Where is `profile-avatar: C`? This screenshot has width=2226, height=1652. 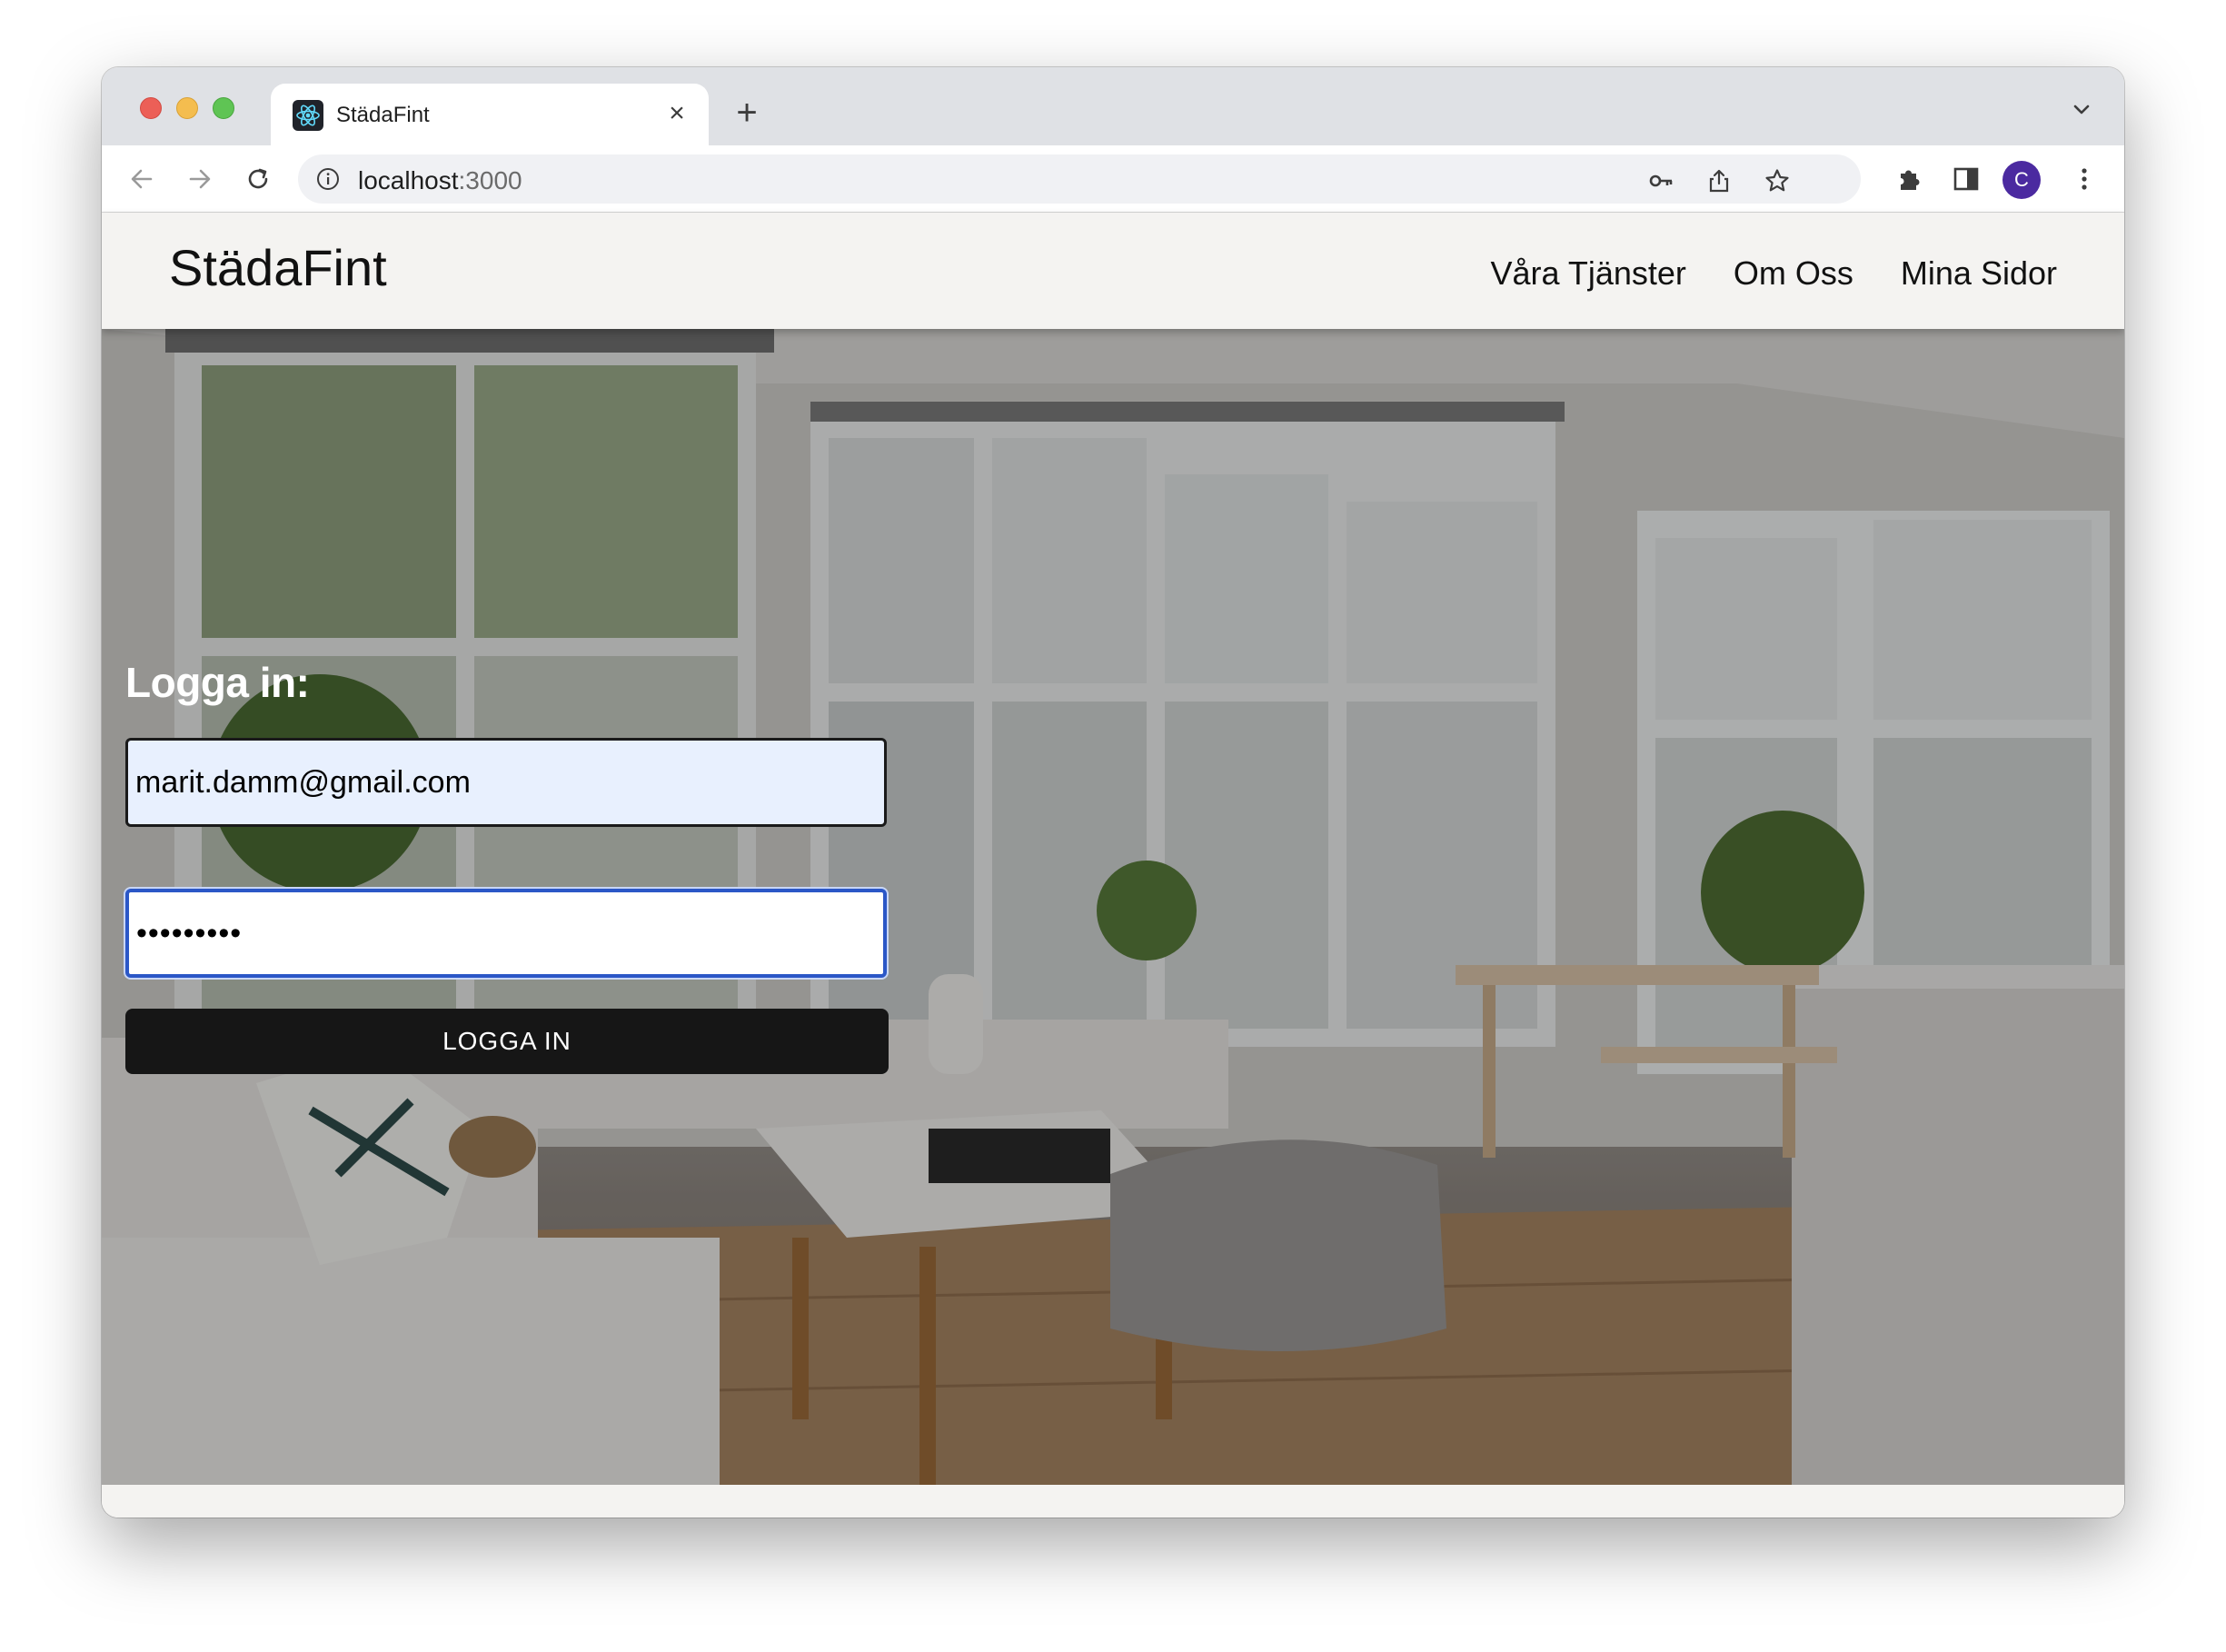 profile-avatar: C is located at coordinates (2022, 180).